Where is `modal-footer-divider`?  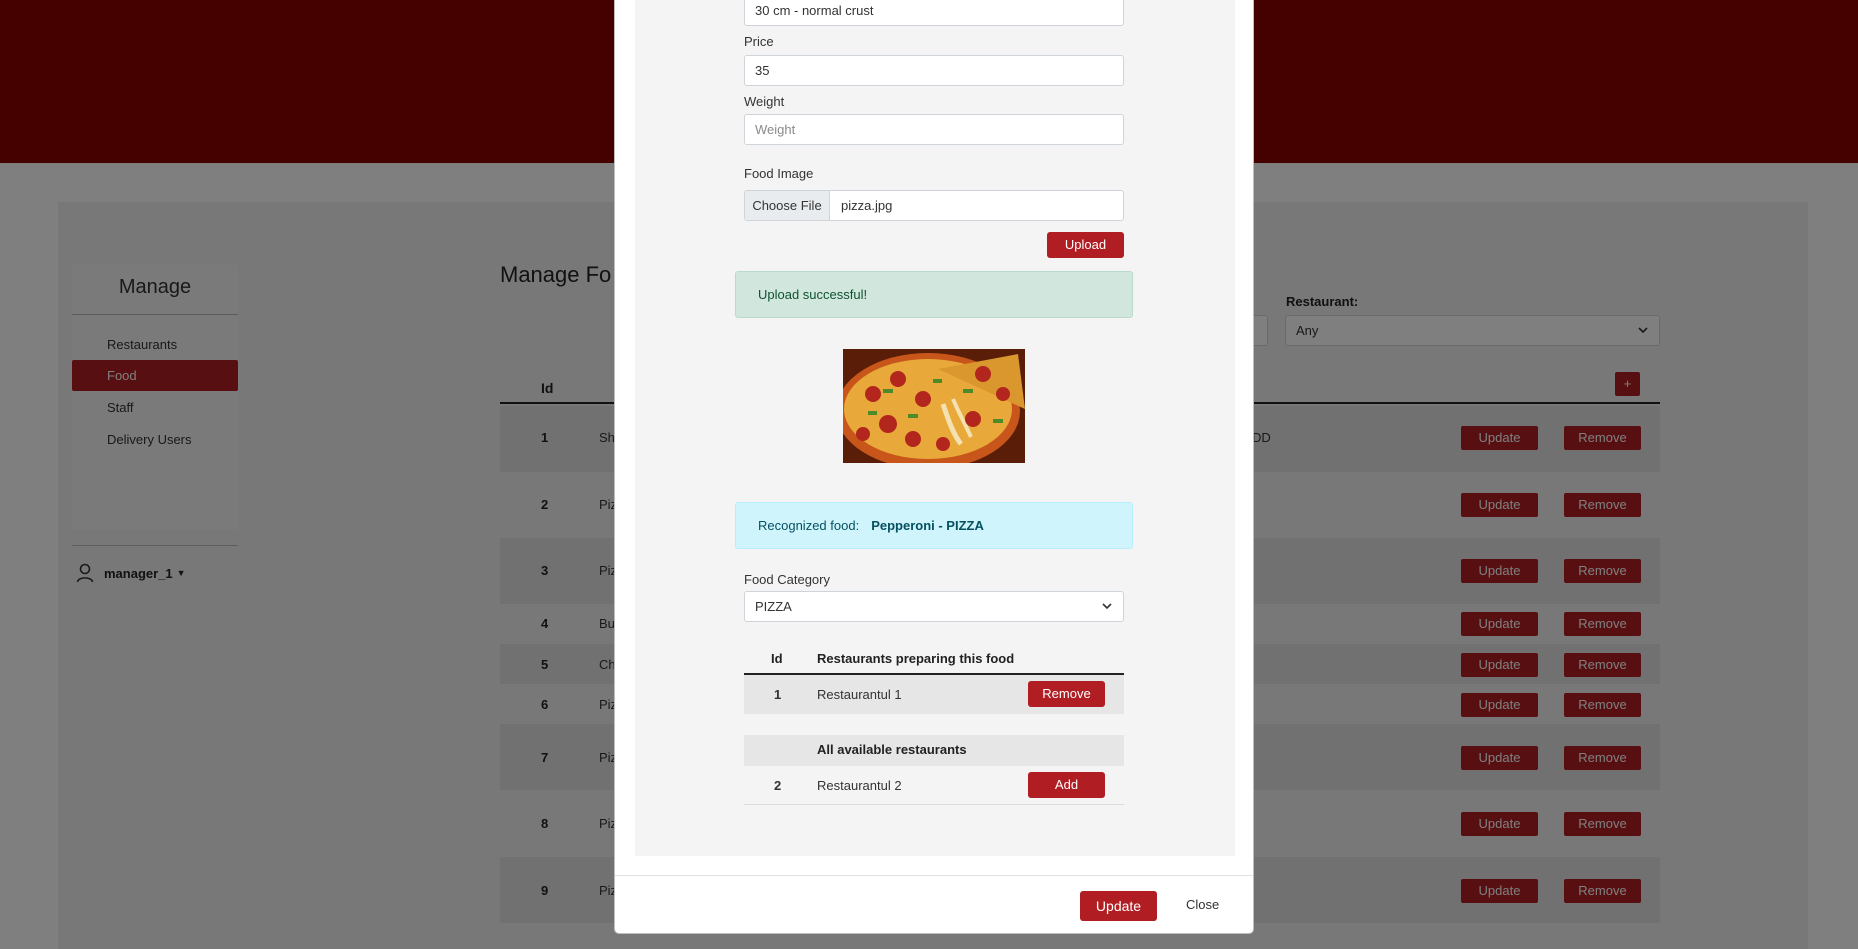
modal-footer-divider is located at coordinates (934, 875).